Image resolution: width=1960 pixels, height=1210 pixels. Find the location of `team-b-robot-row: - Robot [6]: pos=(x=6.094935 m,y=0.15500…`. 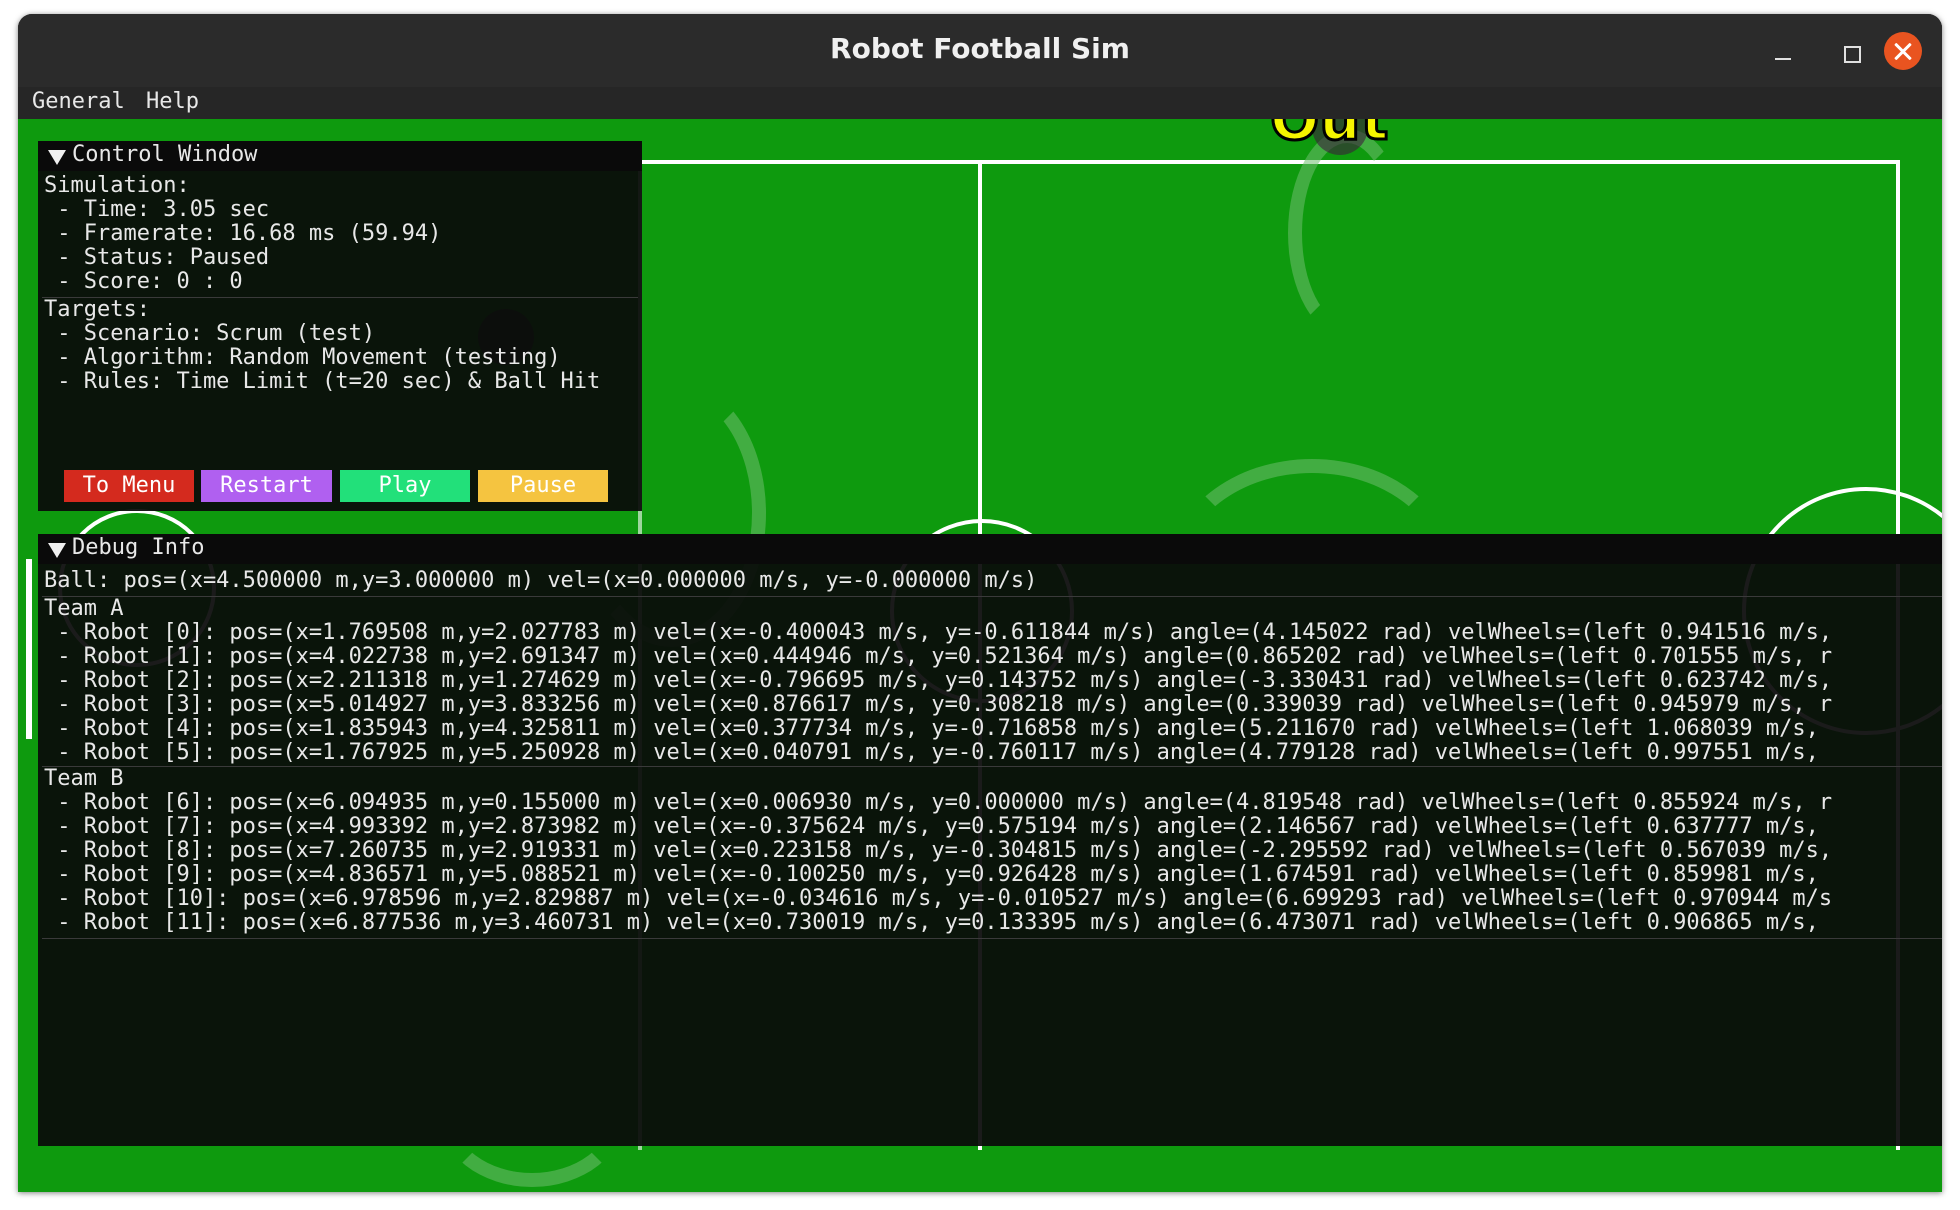

team-b-robot-row: - Robot [6]: pos=(x=6.094935 m,y=0.15500… is located at coordinates (938, 802).